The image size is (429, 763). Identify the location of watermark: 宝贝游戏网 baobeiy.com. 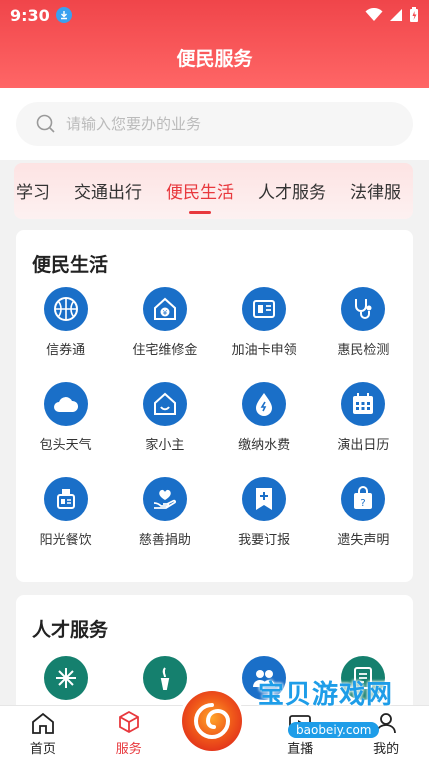
(339, 710).